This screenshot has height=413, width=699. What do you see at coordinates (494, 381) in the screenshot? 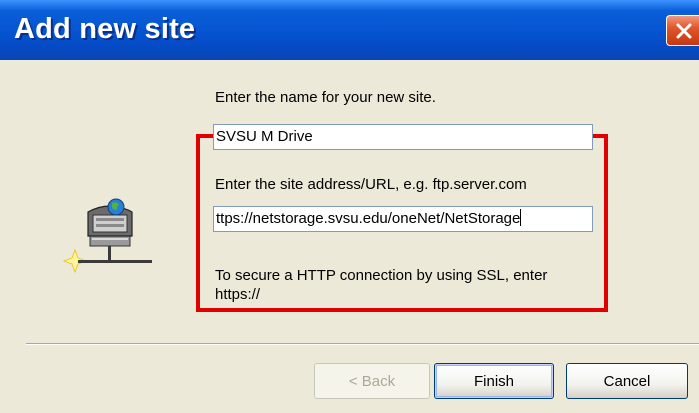
I see `finish-button: Finish` at bounding box center [494, 381].